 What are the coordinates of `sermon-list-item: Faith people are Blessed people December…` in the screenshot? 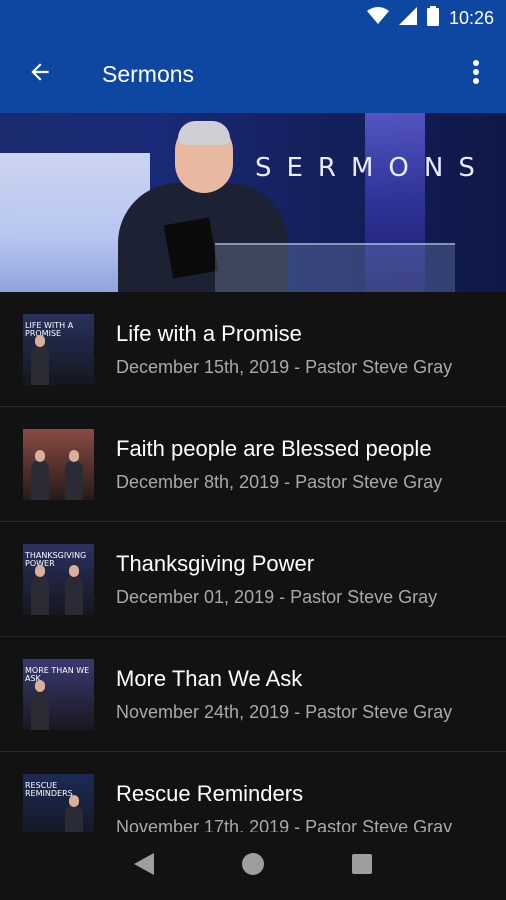 It's located at (253, 464).